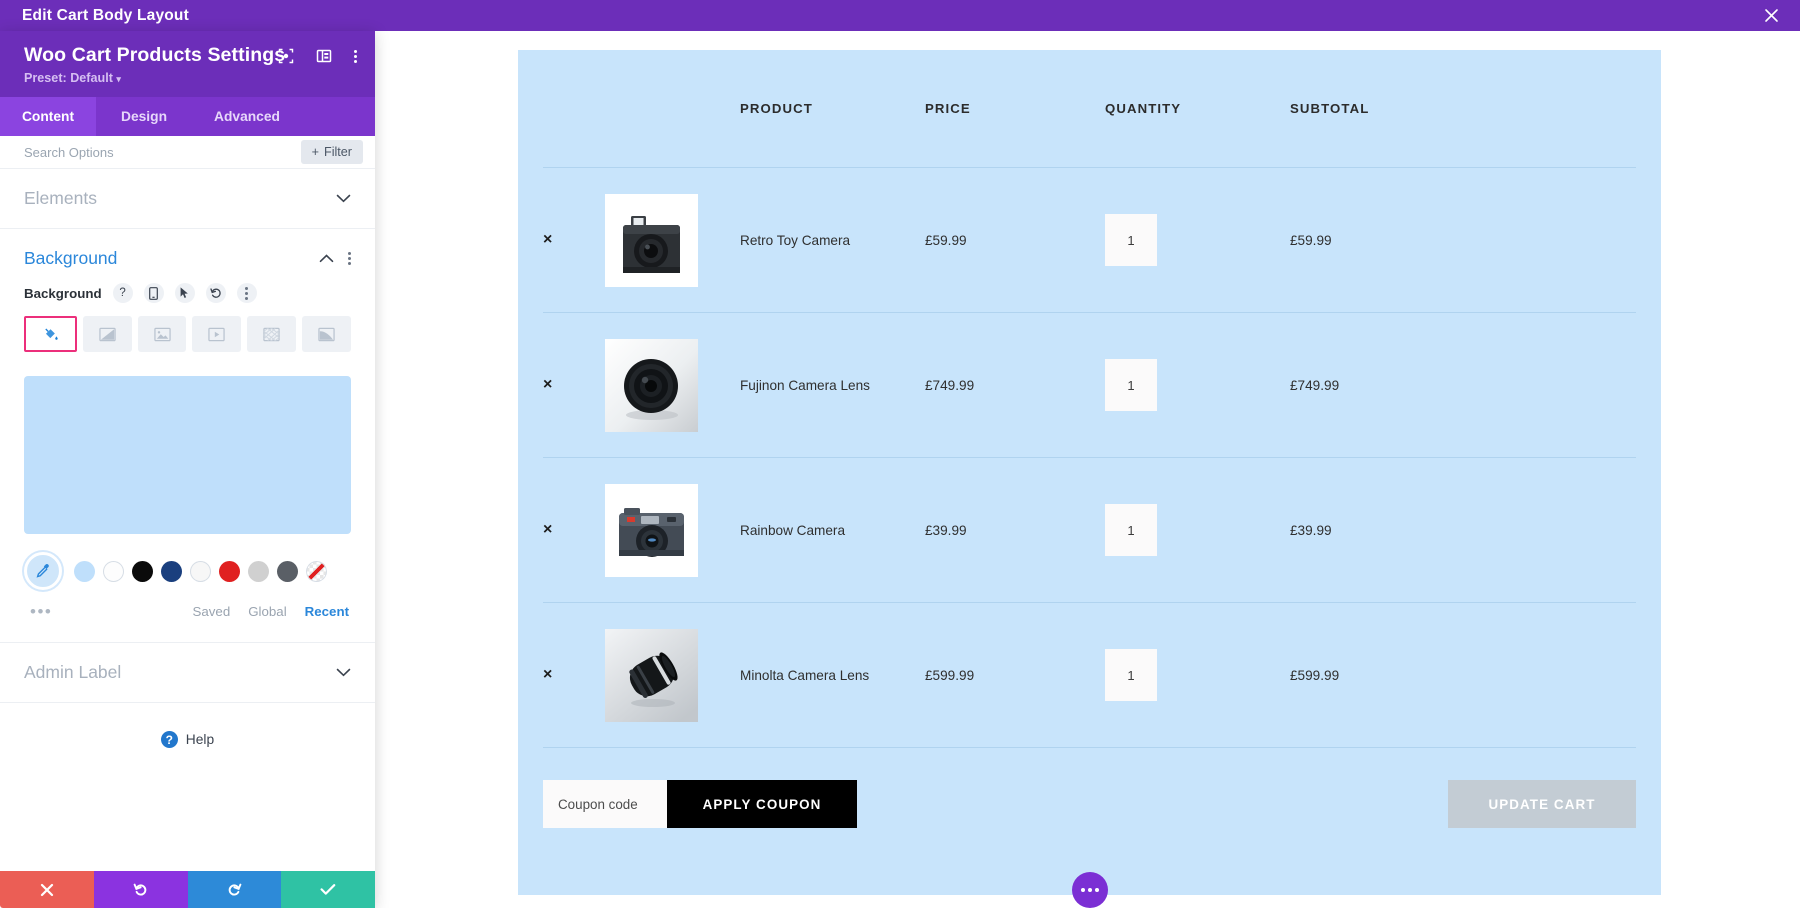  Describe the element at coordinates (68, 78) in the screenshot. I see `preset-label: Preset: Default` at that location.